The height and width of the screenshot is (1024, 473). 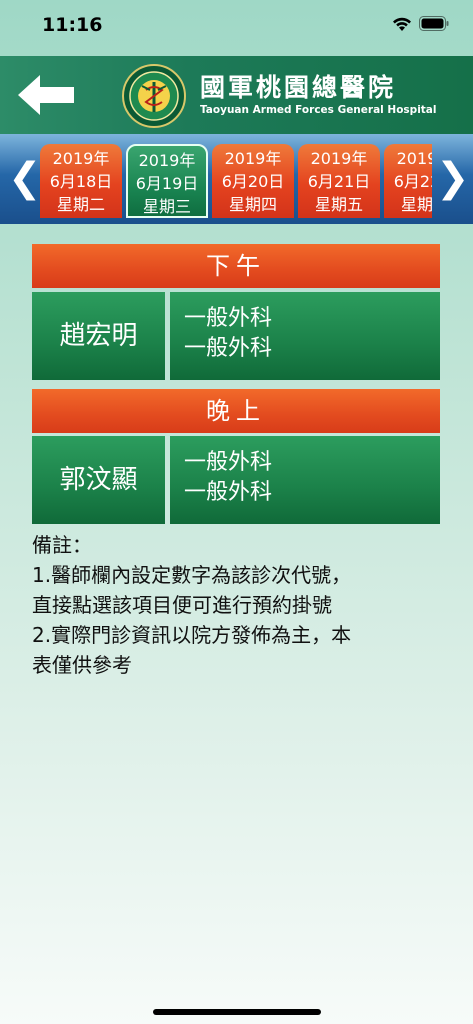 I want to click on doctor-cell: 郭汶顯, so click(x=98, y=480).